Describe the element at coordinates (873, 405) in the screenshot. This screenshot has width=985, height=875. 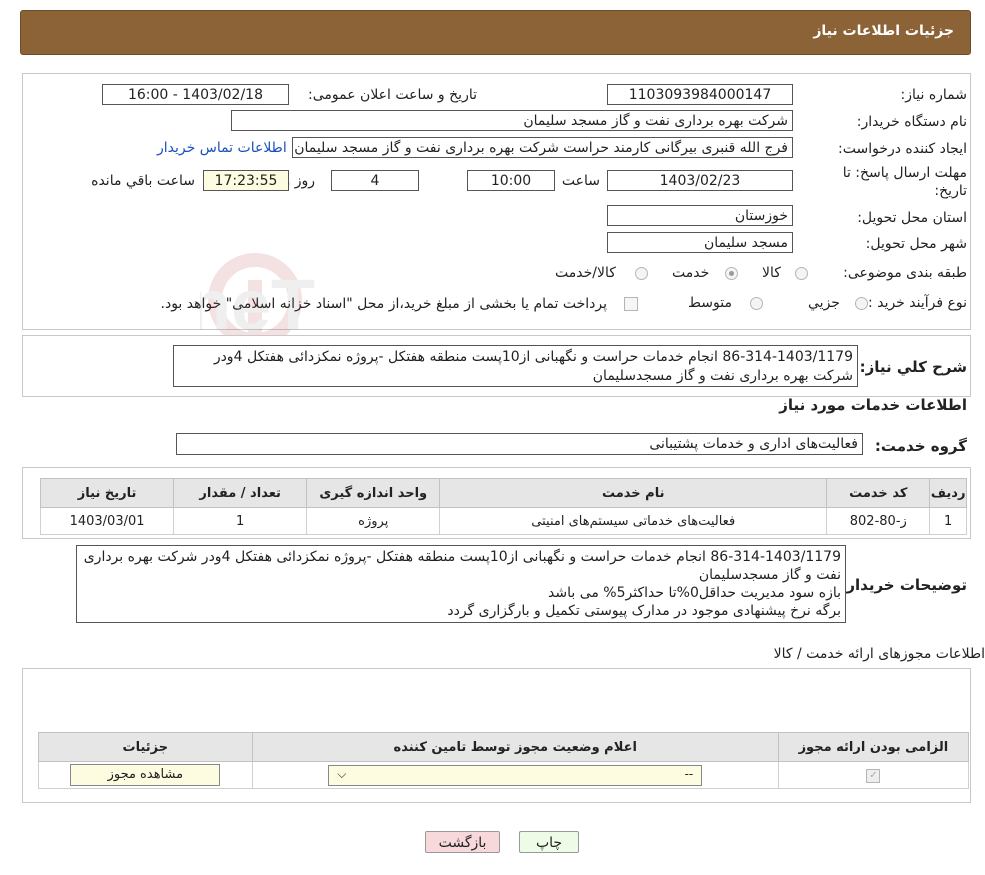
I see `services-section-title: اطلاعات خدمات مورد نیاز` at that location.